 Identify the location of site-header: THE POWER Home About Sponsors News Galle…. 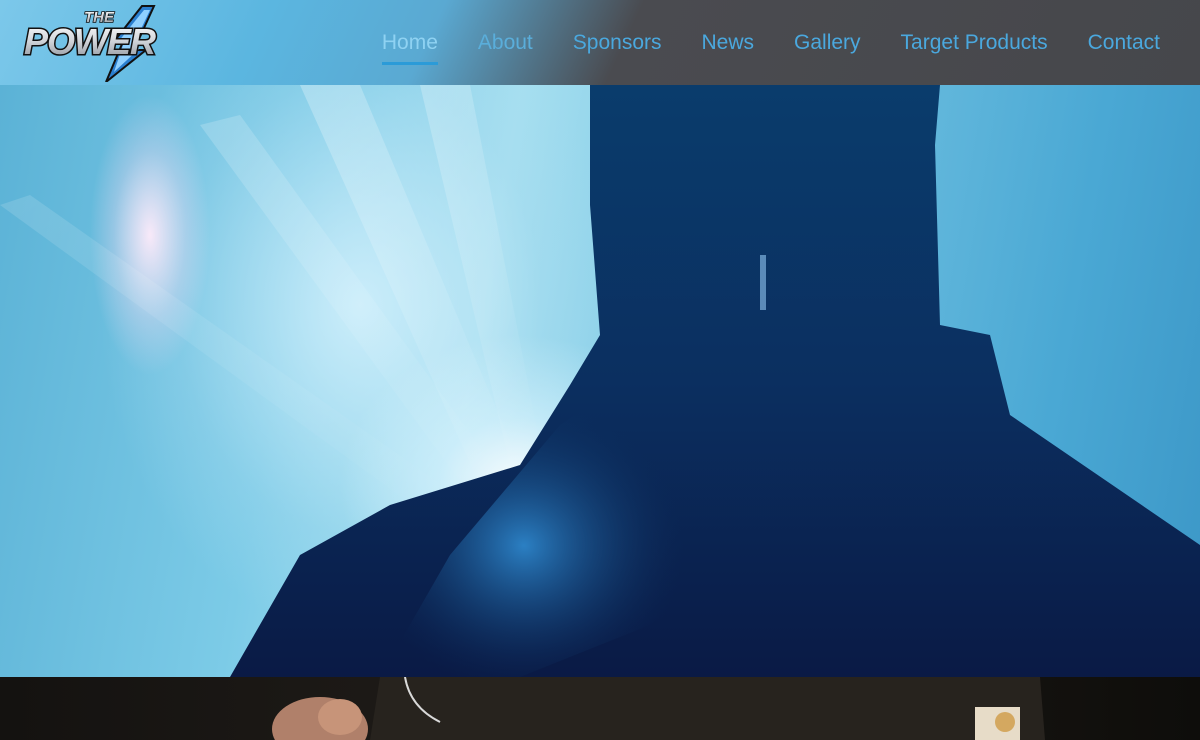
(600, 42).